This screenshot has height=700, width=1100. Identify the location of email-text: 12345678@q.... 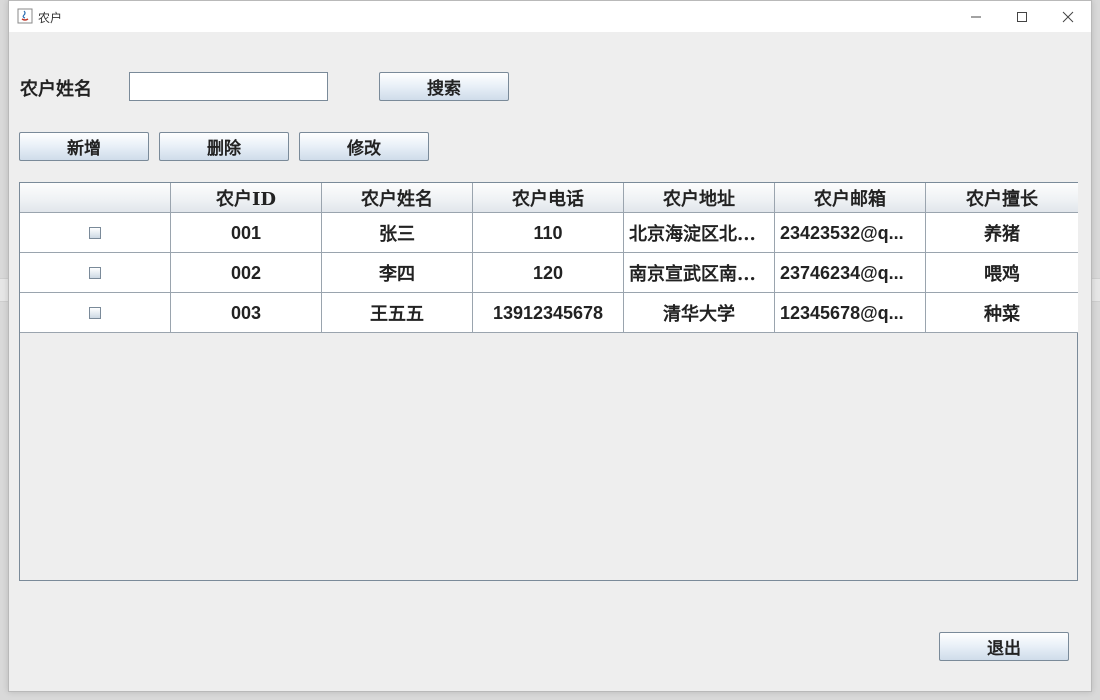
(842, 312).